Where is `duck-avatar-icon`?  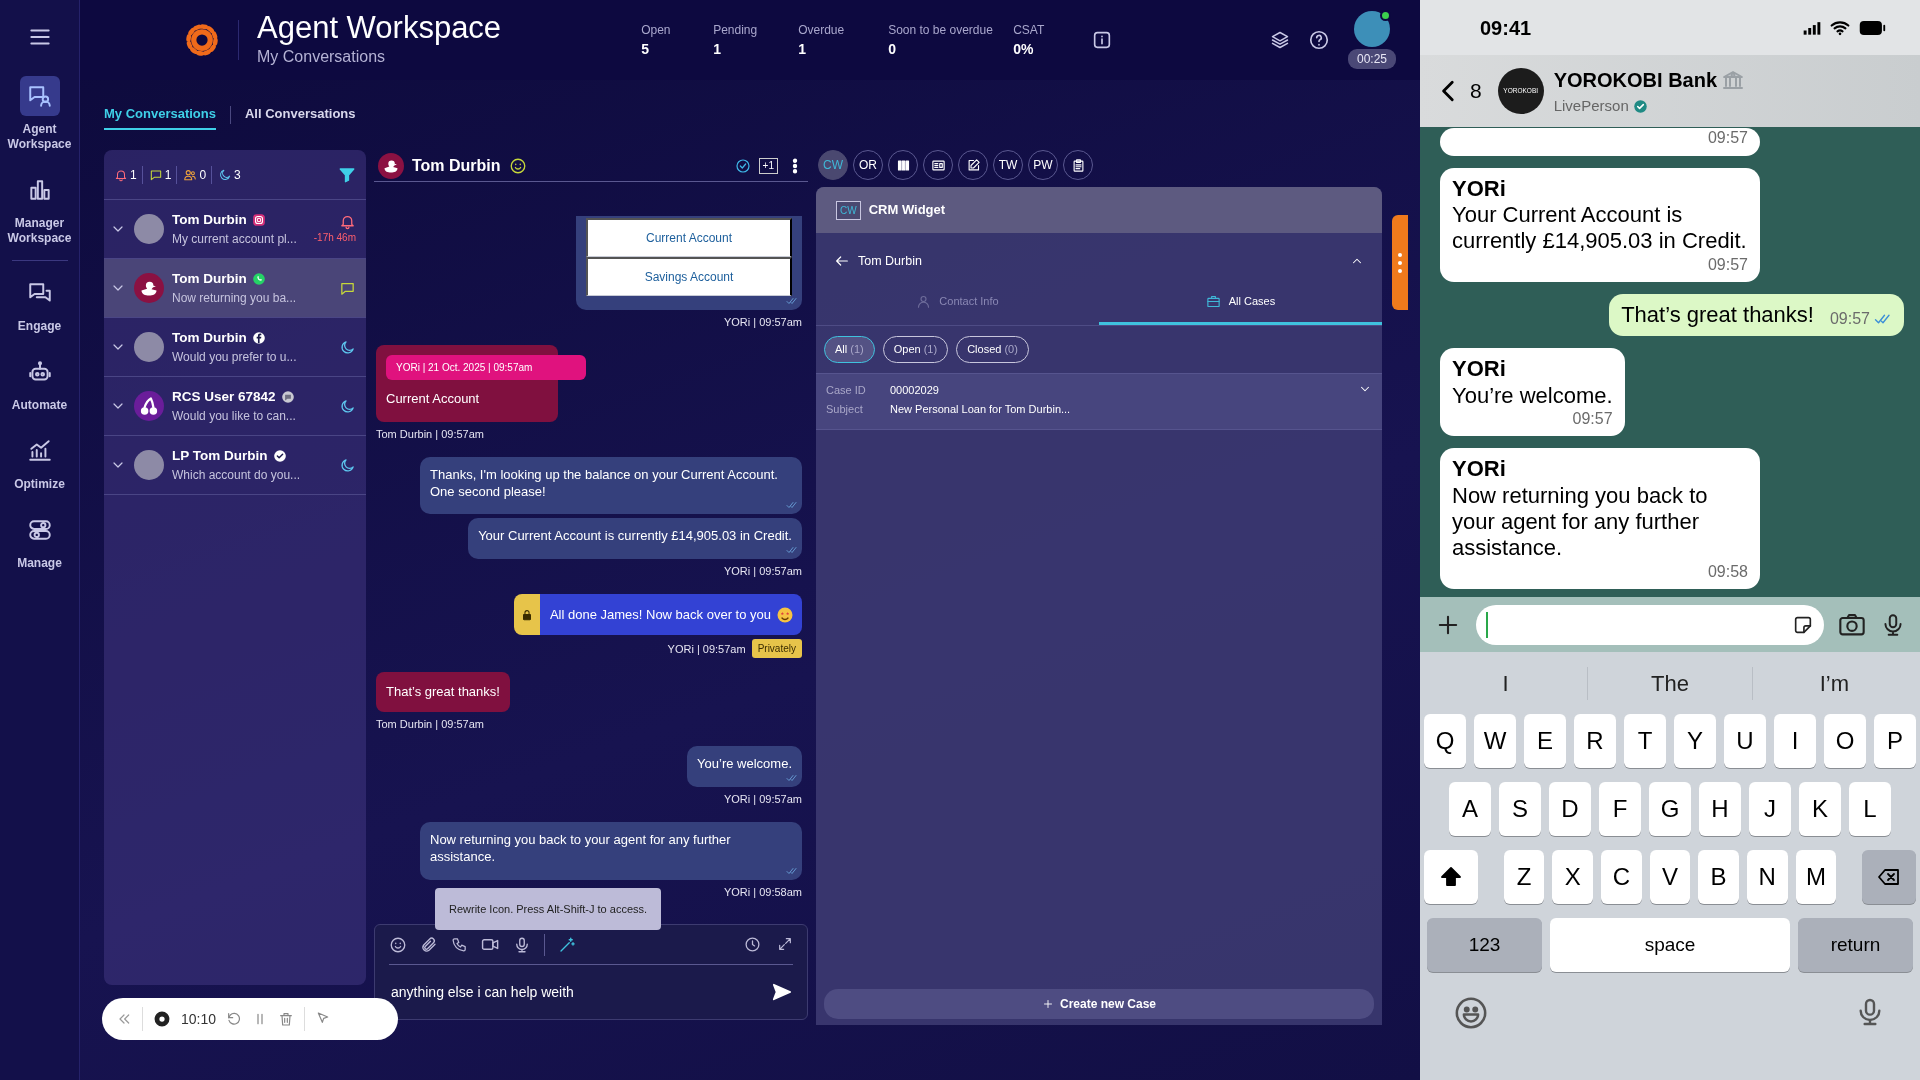
duck-avatar-icon is located at coordinates (391, 165).